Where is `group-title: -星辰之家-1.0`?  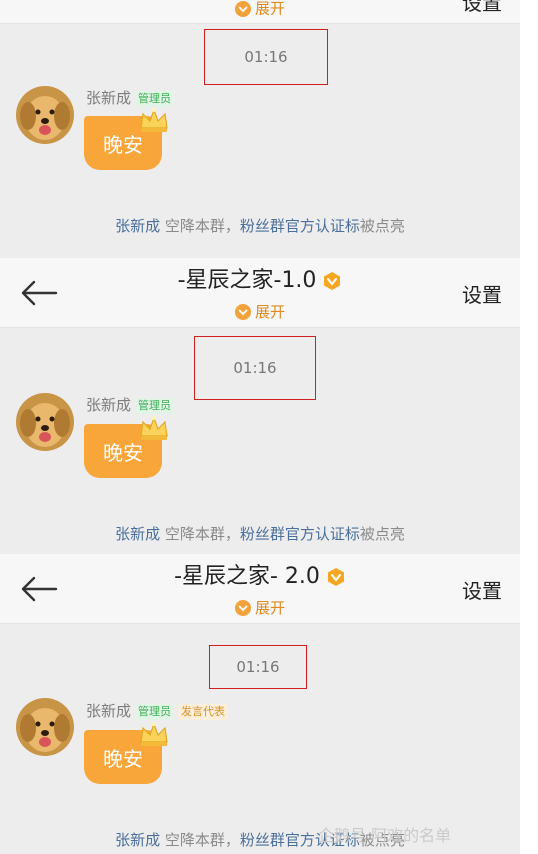 group-title: -星辰之家-1.0 is located at coordinates (247, 280).